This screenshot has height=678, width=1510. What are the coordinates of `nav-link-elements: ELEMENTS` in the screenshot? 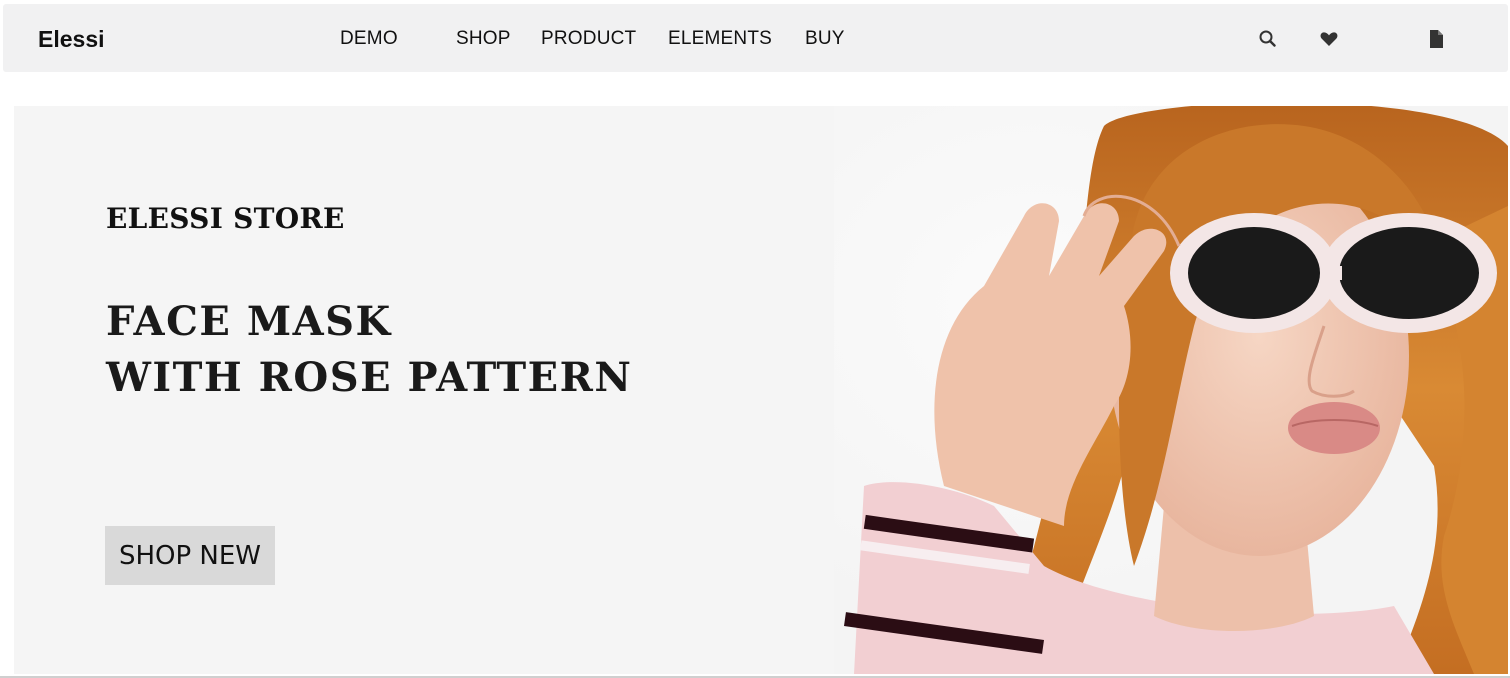 It's located at (720, 39).